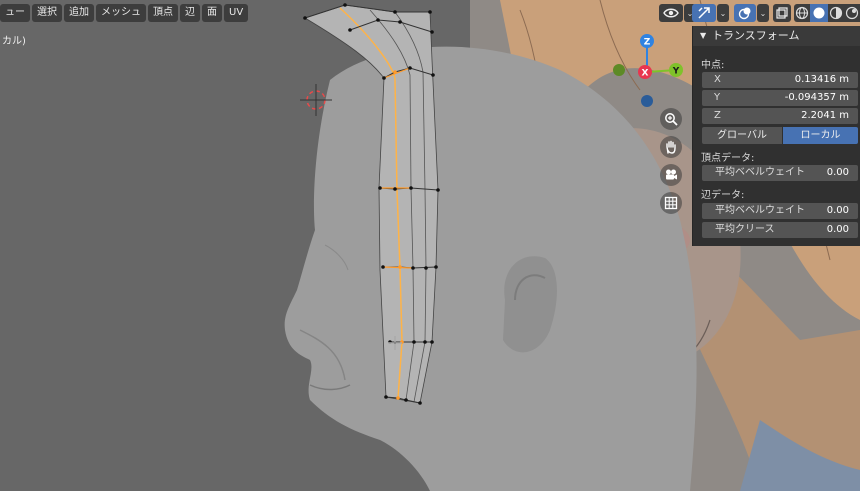 This screenshot has height=491, width=860. Describe the element at coordinates (703, 35) in the screenshot. I see `panel-collapse-icon: ▼` at that location.